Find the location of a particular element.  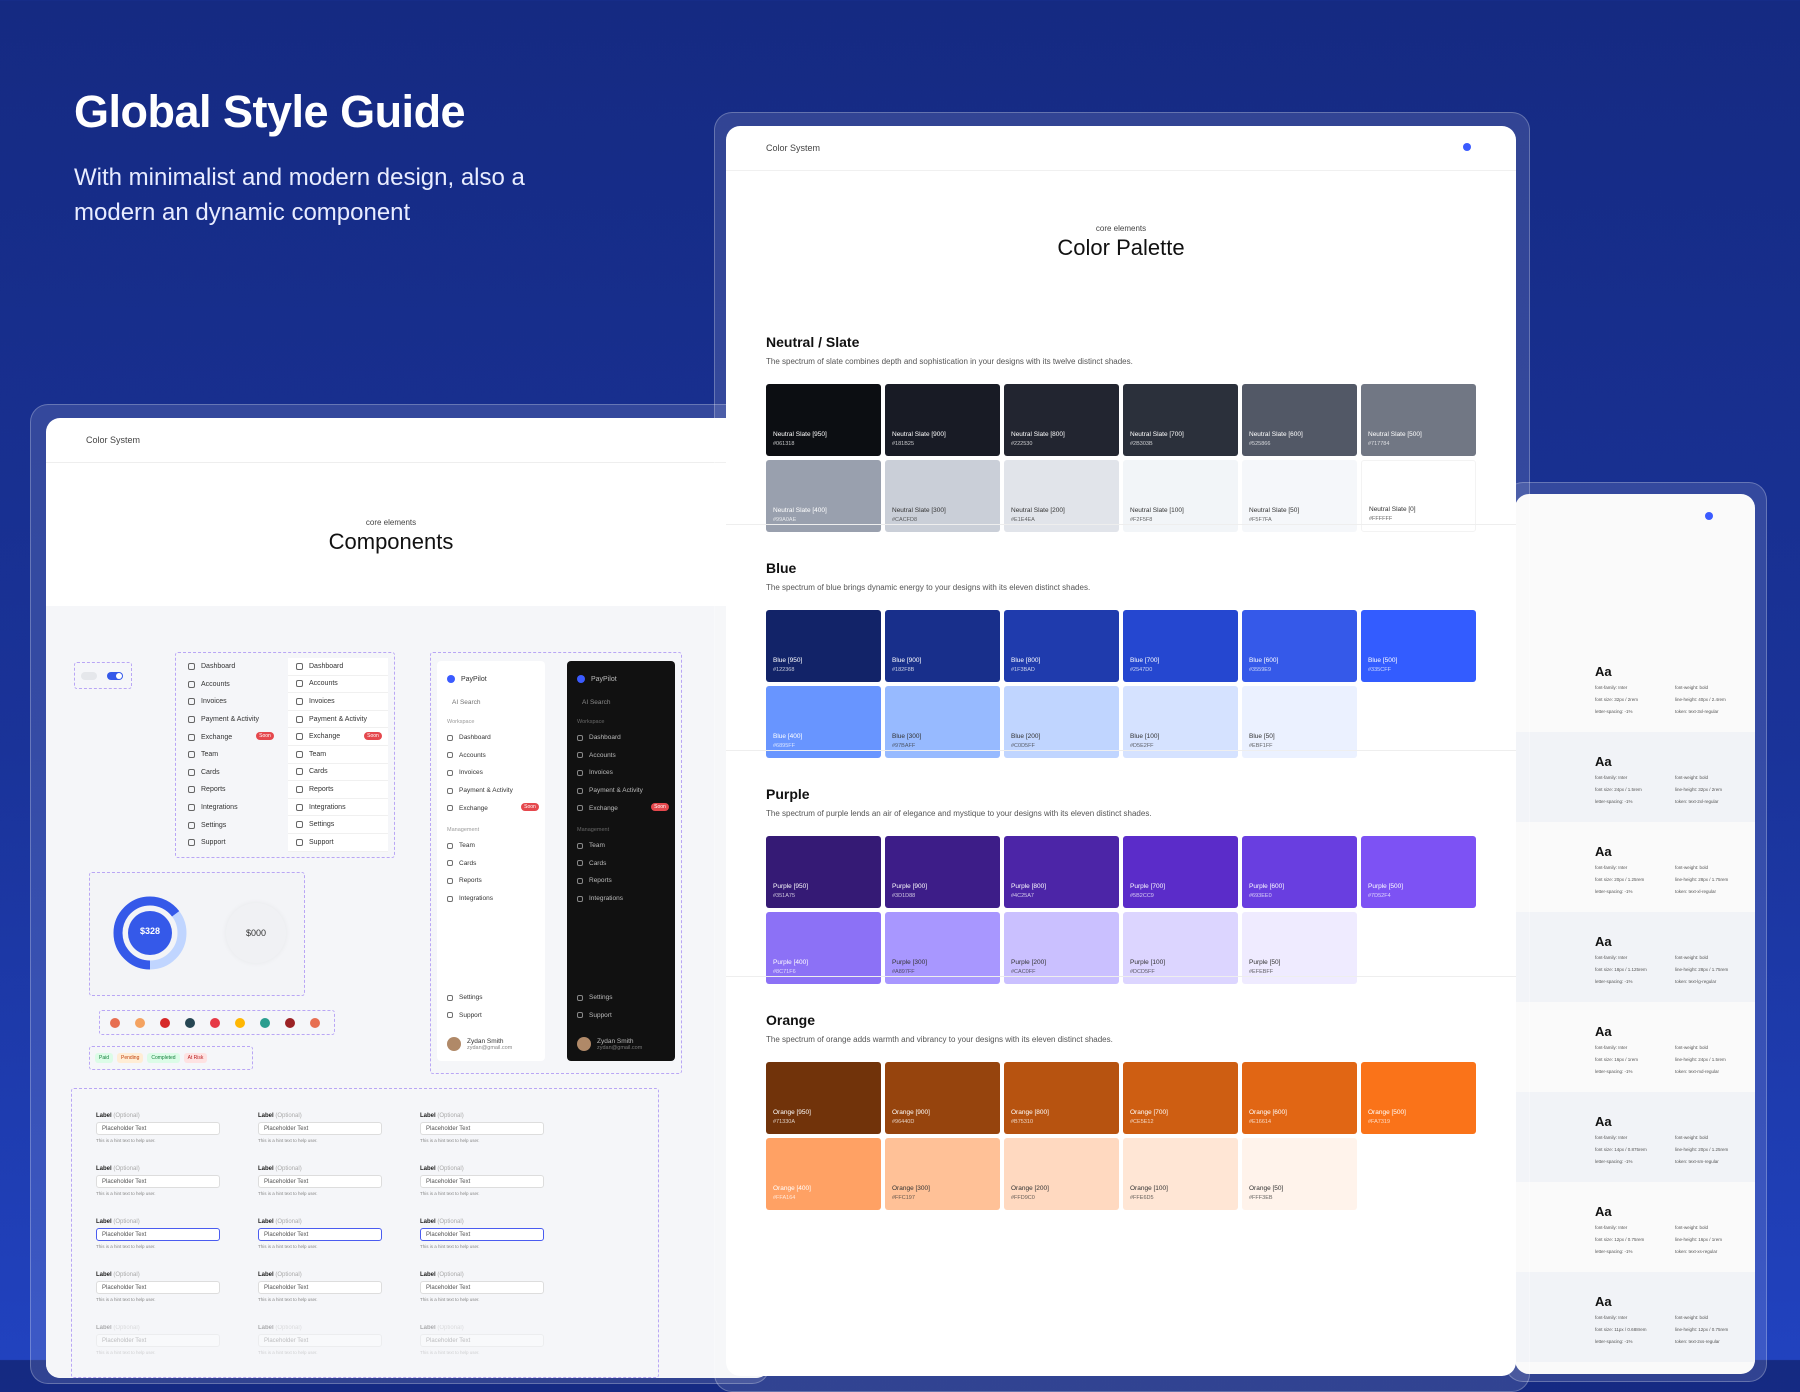

color-swatch: Orange [500] #FA7319 is located at coordinates (1418, 1098).